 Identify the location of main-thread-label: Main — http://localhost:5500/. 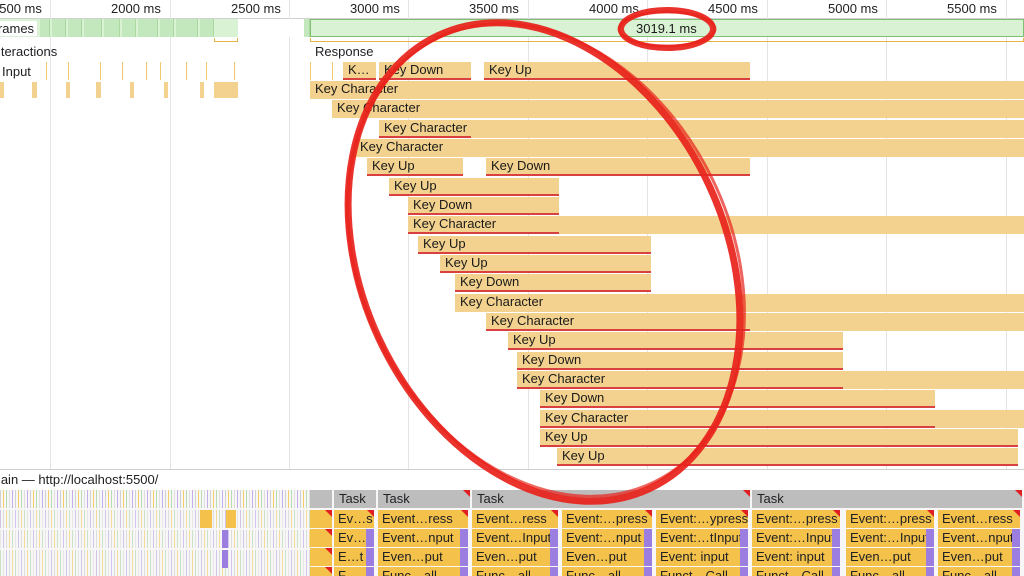
(79, 479).